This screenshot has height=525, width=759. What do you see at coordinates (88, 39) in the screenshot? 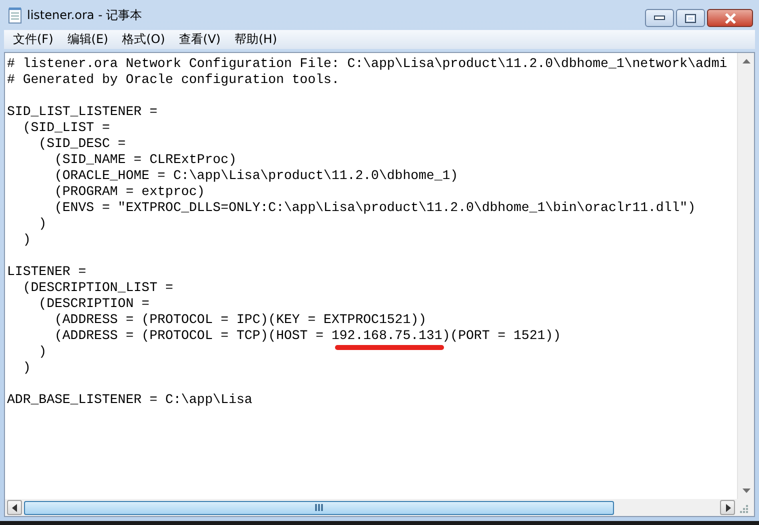
I see `menu-item: 编辑(E)` at bounding box center [88, 39].